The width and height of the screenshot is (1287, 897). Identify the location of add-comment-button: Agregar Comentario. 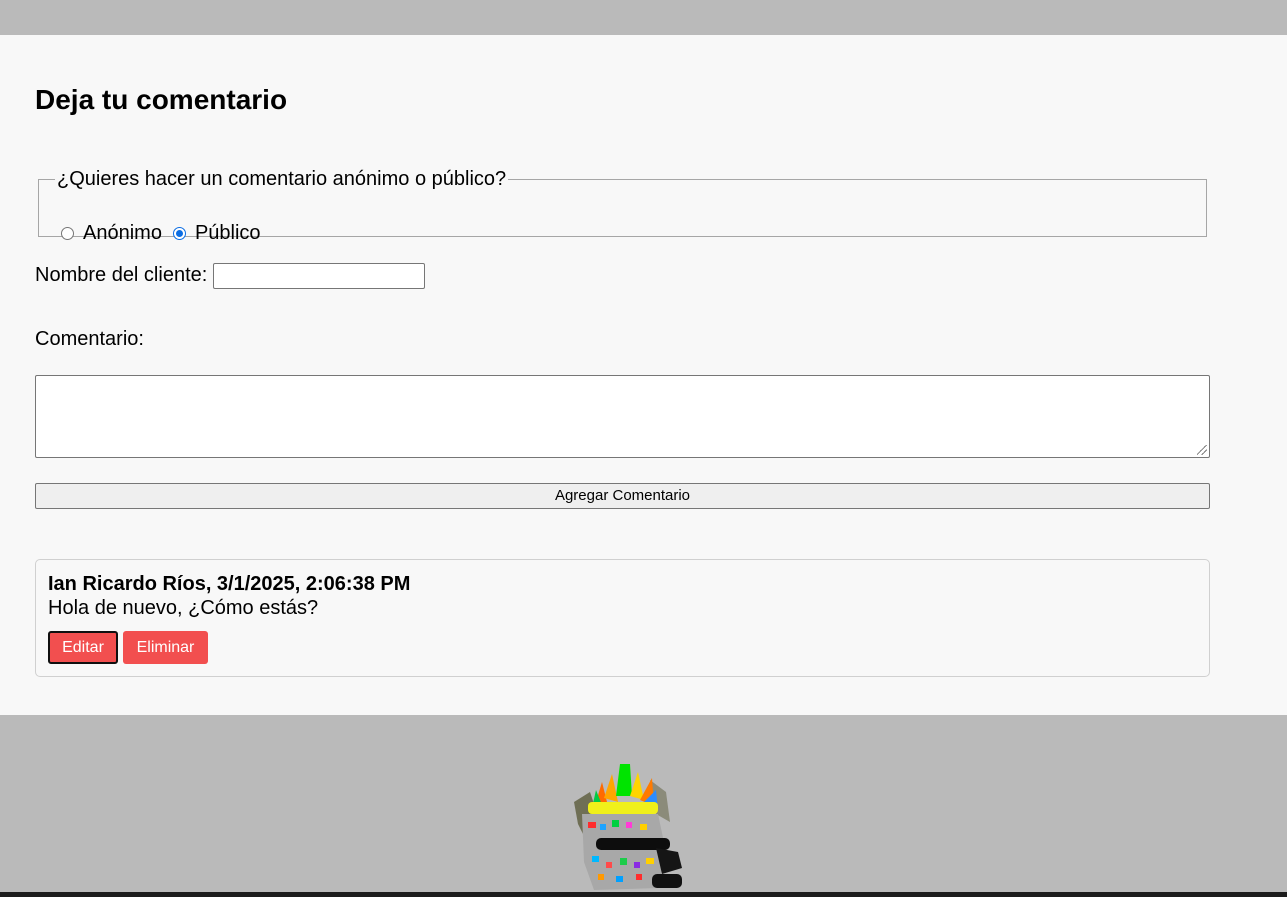
(622, 496).